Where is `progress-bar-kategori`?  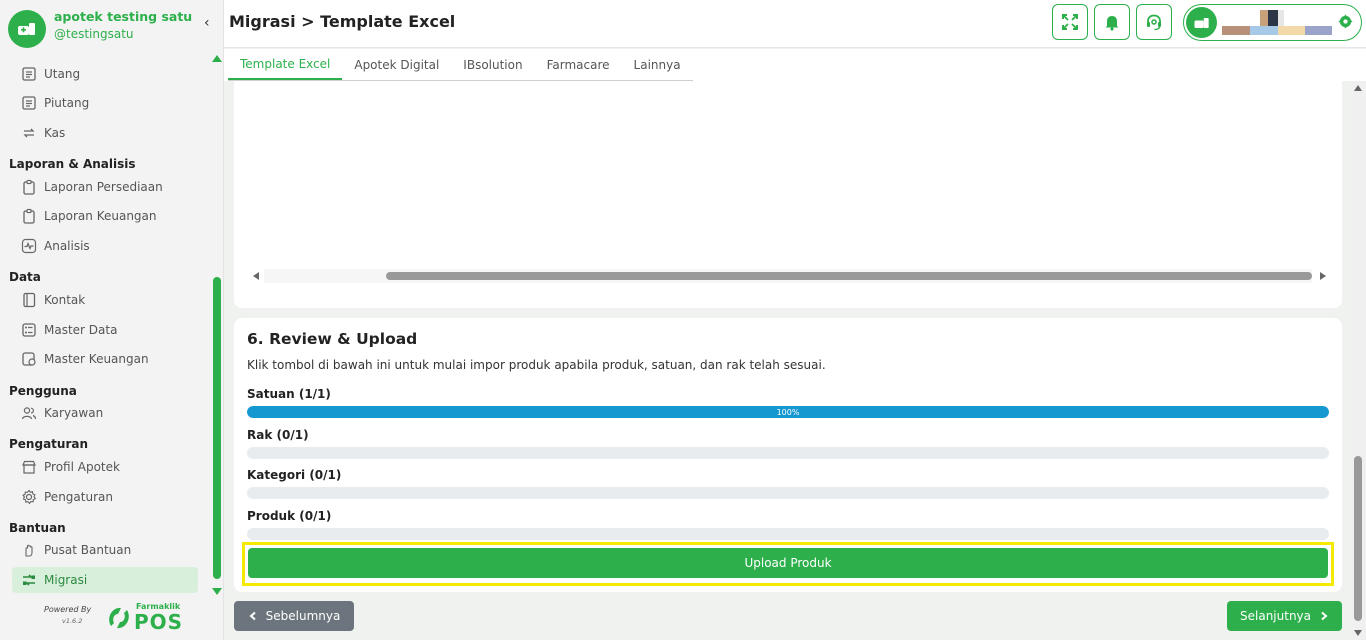
progress-bar-kategori is located at coordinates (788, 493).